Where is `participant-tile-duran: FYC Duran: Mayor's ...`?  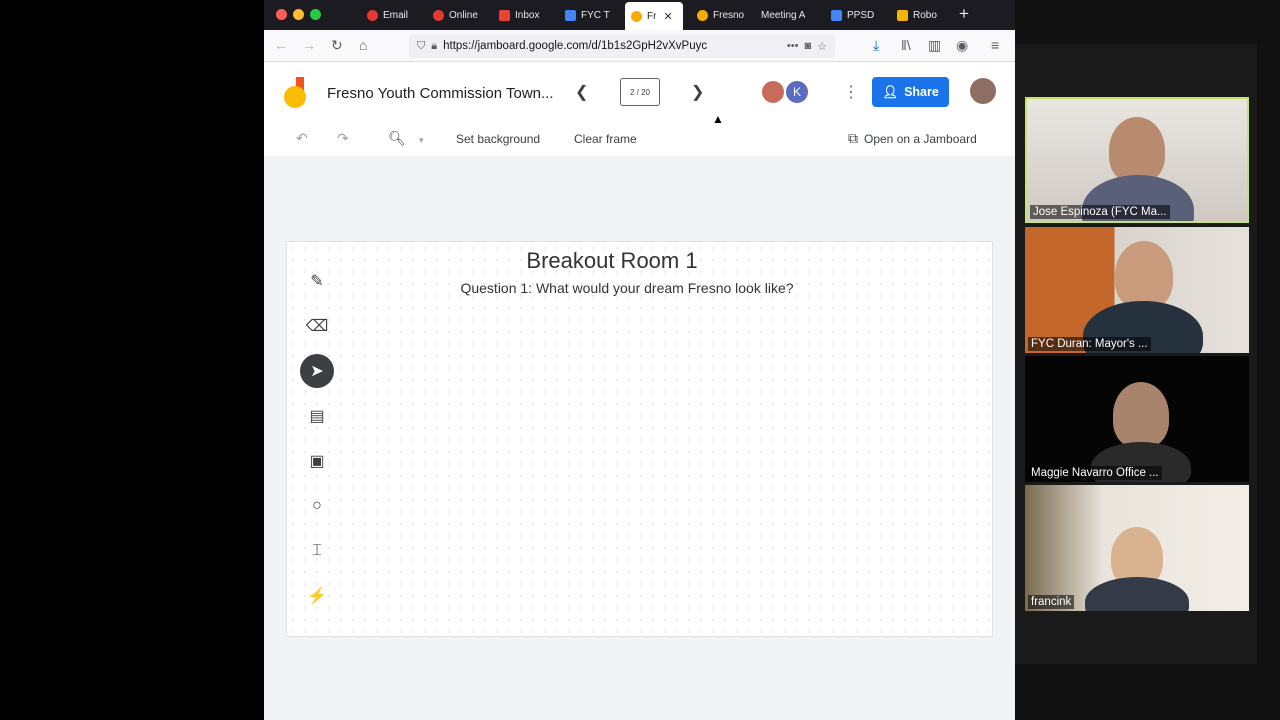
participant-tile-duran: FYC Duran: Mayor's ... is located at coordinates (1137, 290).